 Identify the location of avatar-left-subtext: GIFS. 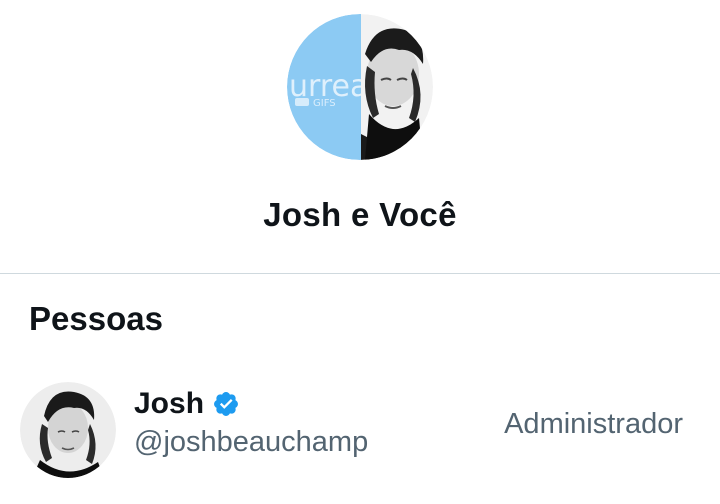
(324, 103).